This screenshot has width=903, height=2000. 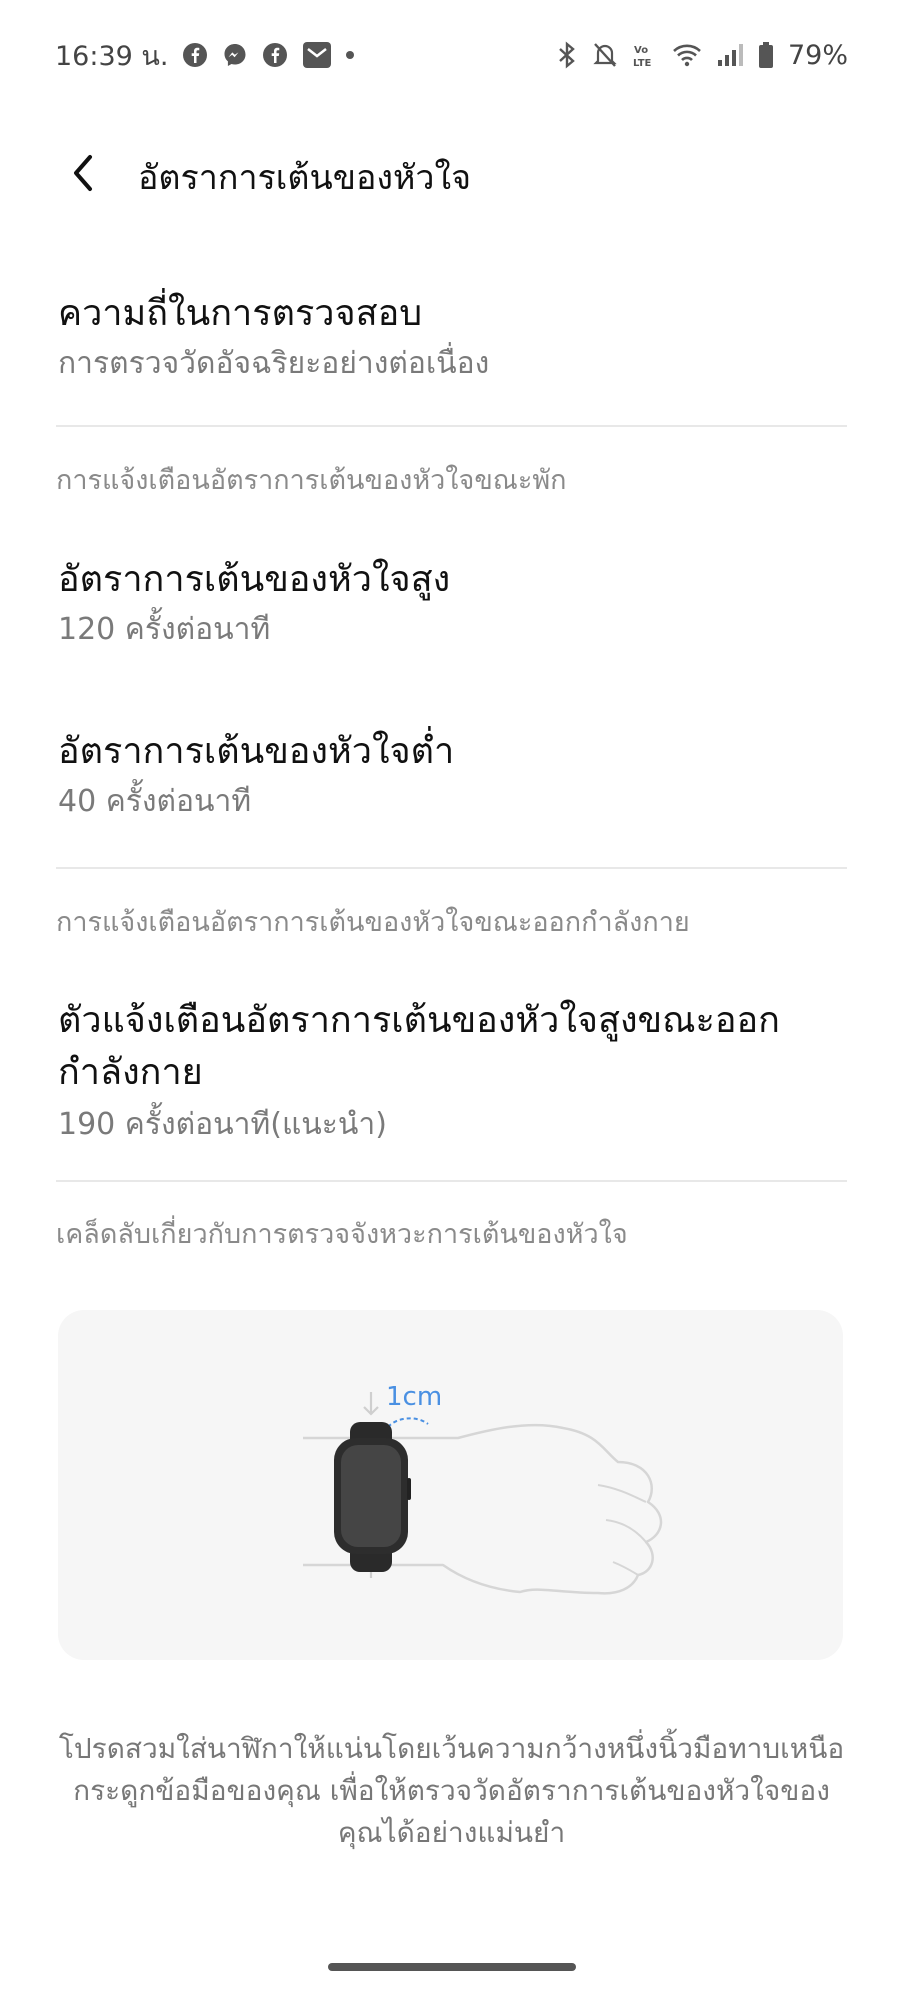 I want to click on watch-on-wrist-illustration, so click(x=483, y=1493).